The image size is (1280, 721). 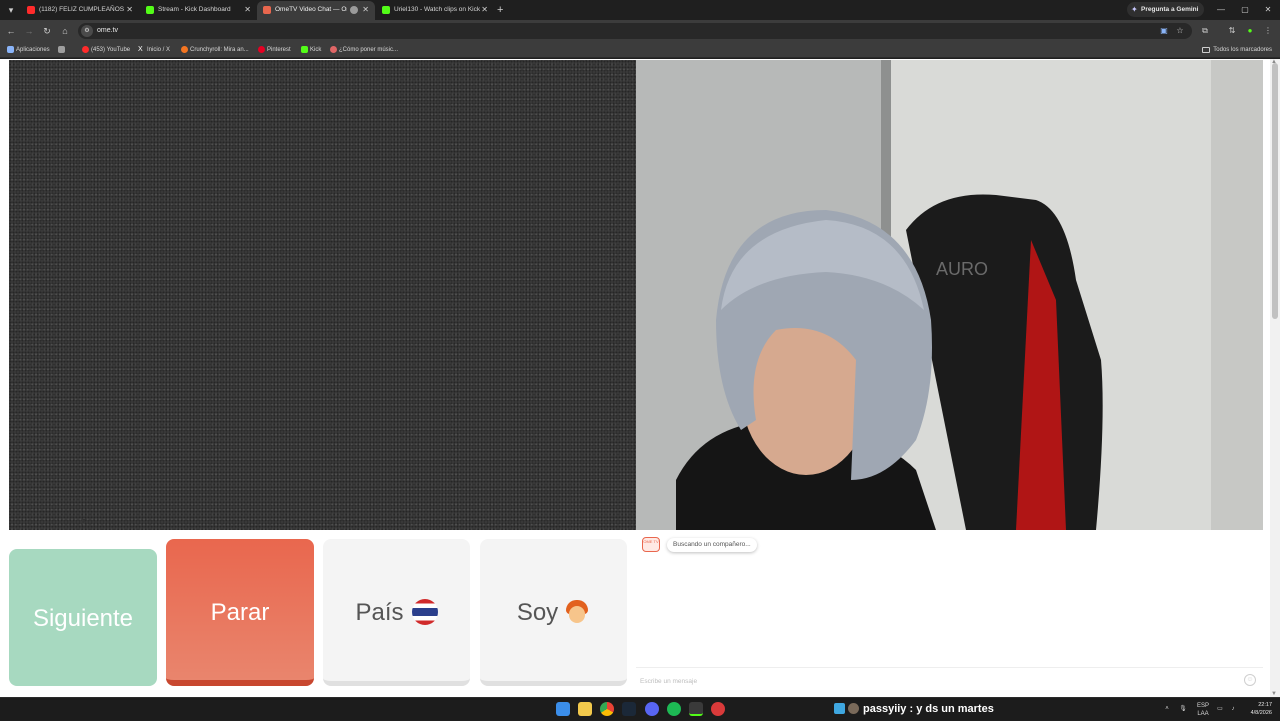 I want to click on bookmark-star-icon: ☆, so click(x=1180, y=31).